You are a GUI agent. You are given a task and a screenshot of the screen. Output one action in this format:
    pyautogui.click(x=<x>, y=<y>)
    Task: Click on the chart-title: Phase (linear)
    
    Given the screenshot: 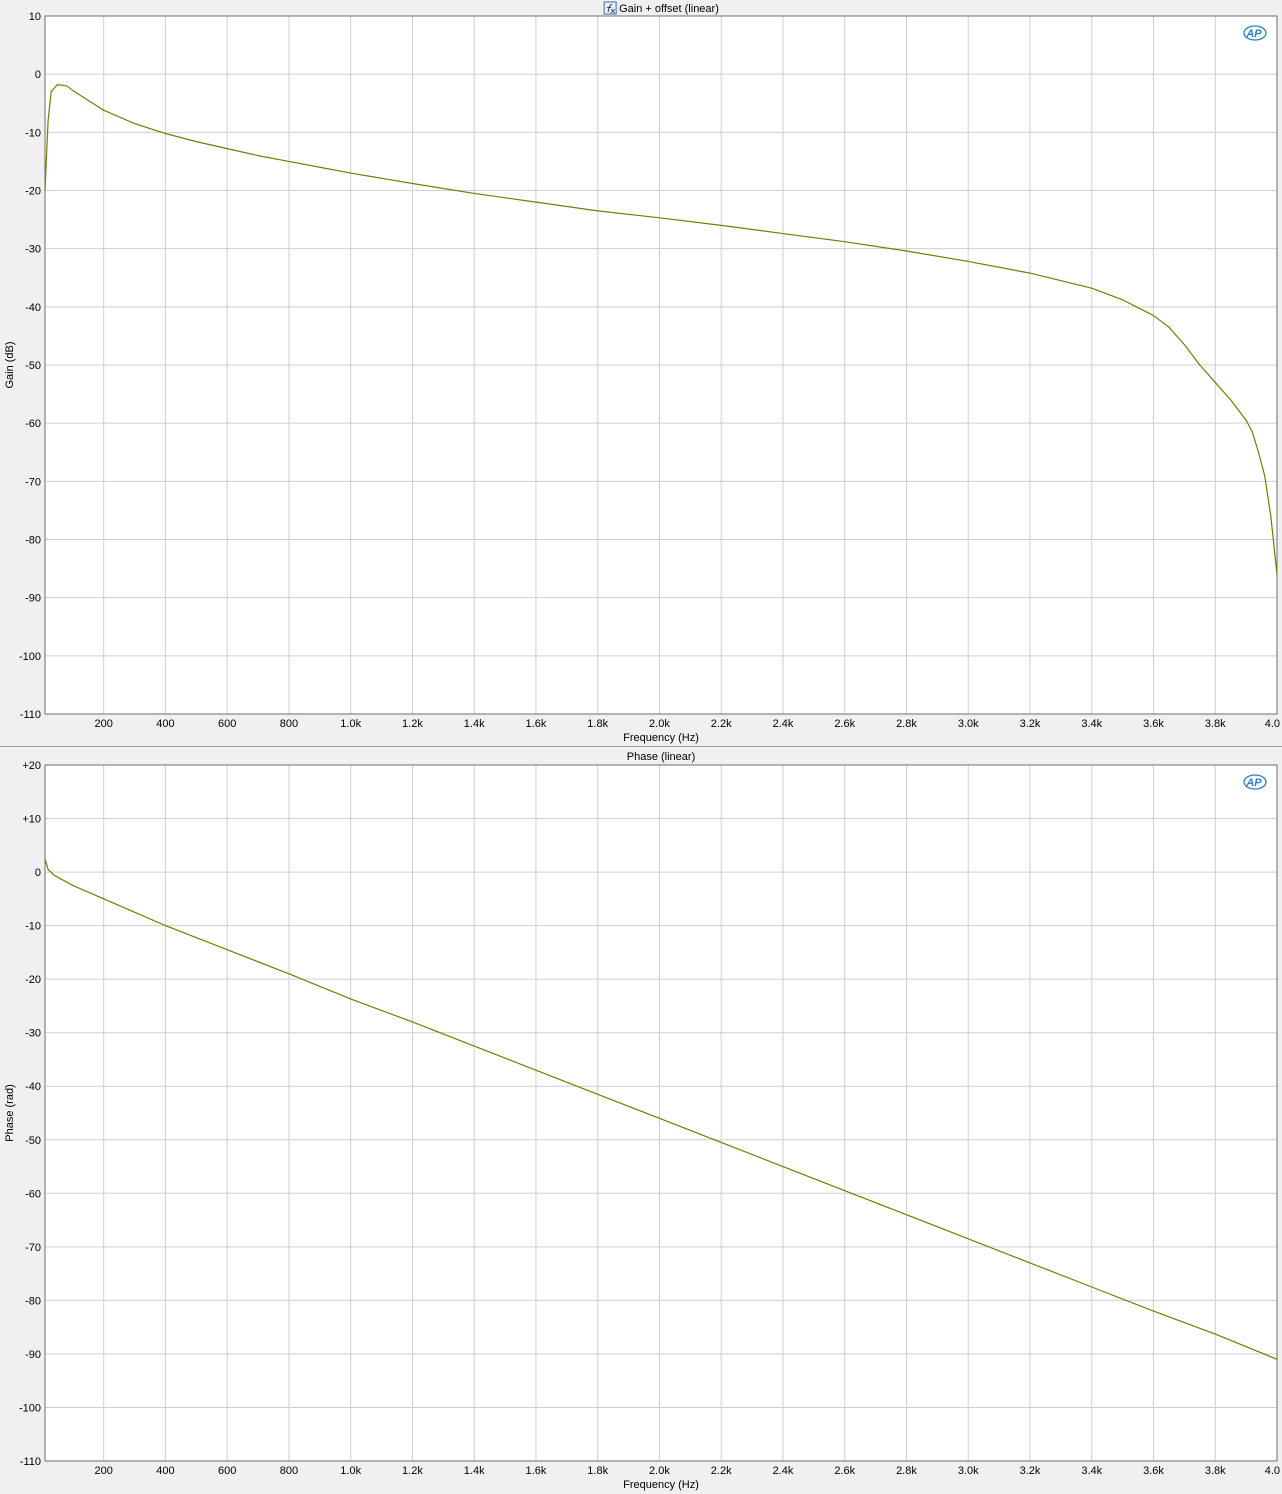 What is the action you would take?
    pyautogui.click(x=661, y=757)
    